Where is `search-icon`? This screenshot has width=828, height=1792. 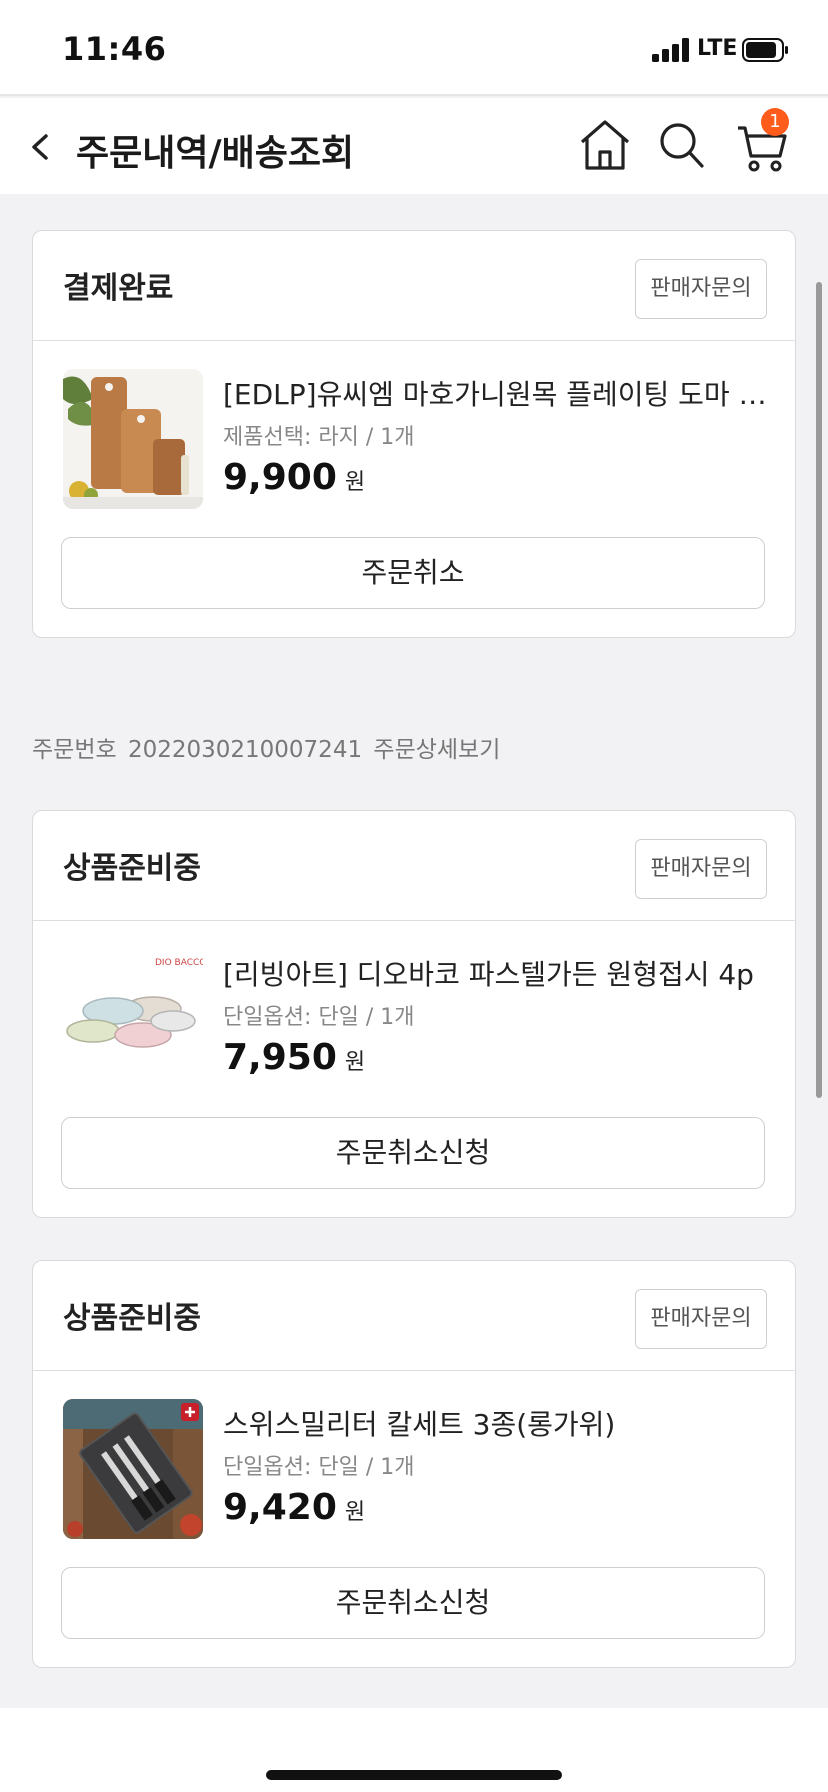
search-icon is located at coordinates (682, 146).